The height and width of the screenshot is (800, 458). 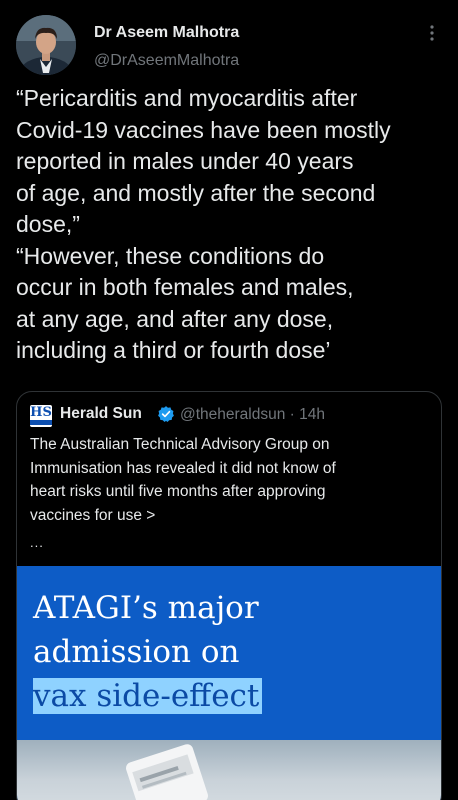 What do you see at coordinates (166, 33) in the screenshot?
I see `author-name: Dr Aseem Malhotra` at bounding box center [166, 33].